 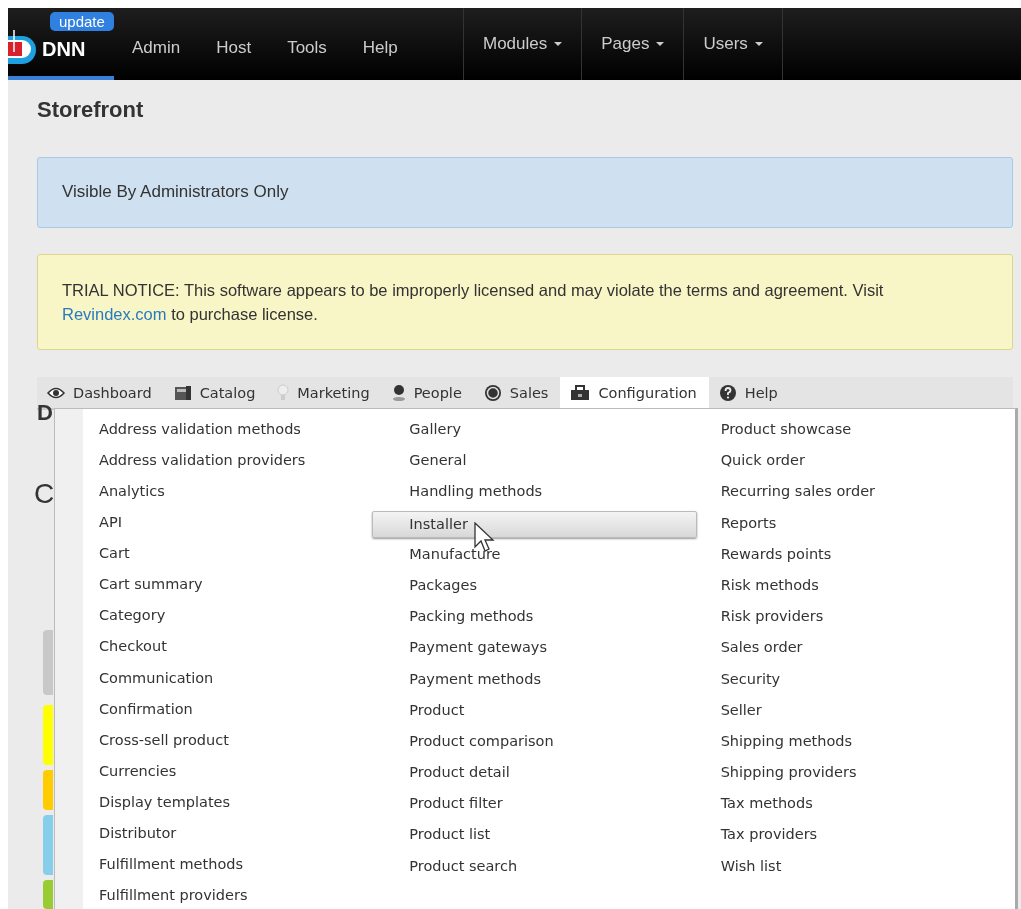 What do you see at coordinates (243, 48) in the screenshot?
I see `nav-link: Host` at bounding box center [243, 48].